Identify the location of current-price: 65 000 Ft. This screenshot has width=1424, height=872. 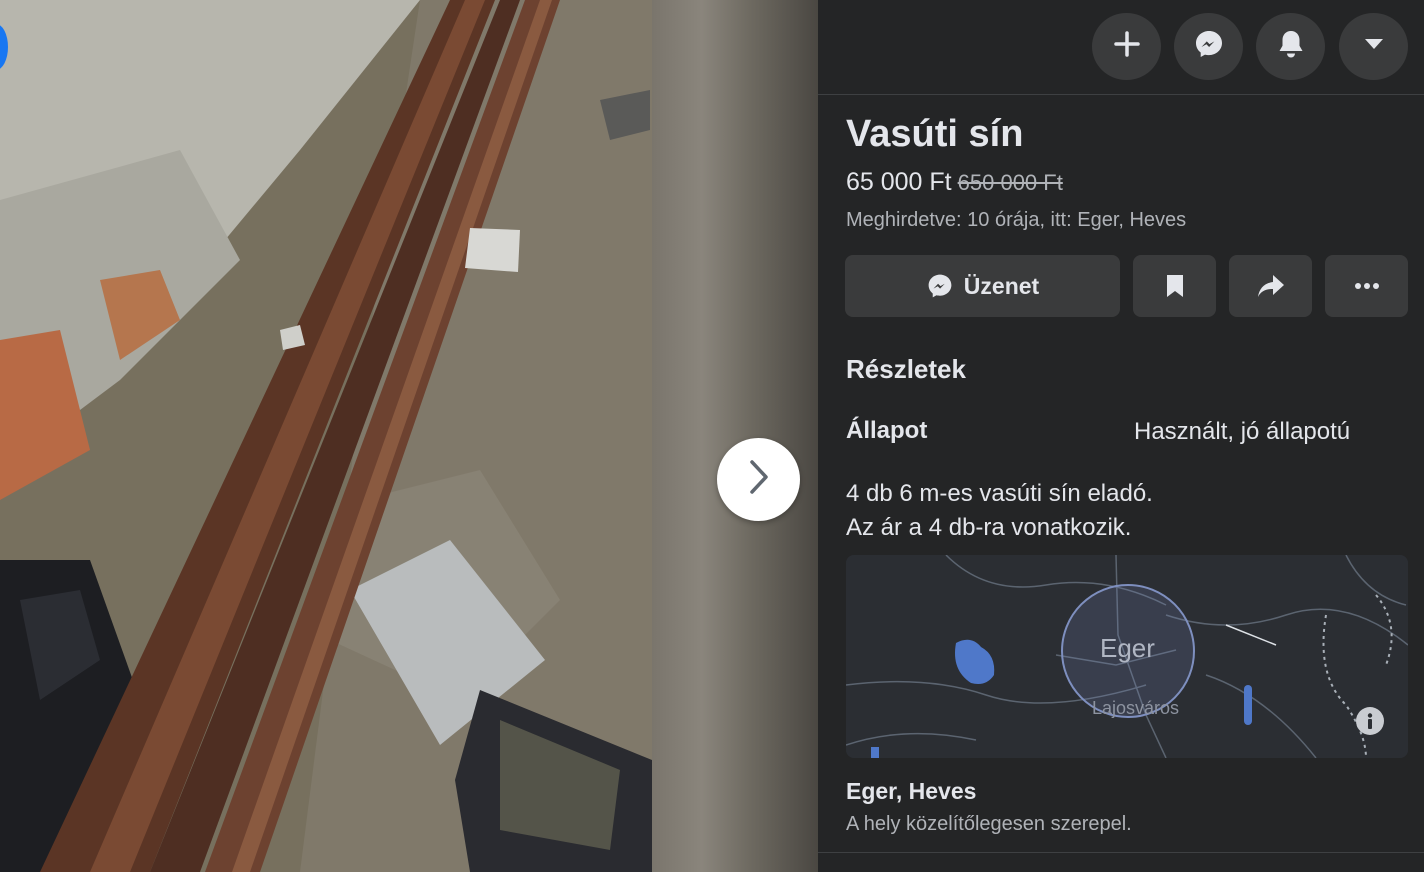
(899, 182).